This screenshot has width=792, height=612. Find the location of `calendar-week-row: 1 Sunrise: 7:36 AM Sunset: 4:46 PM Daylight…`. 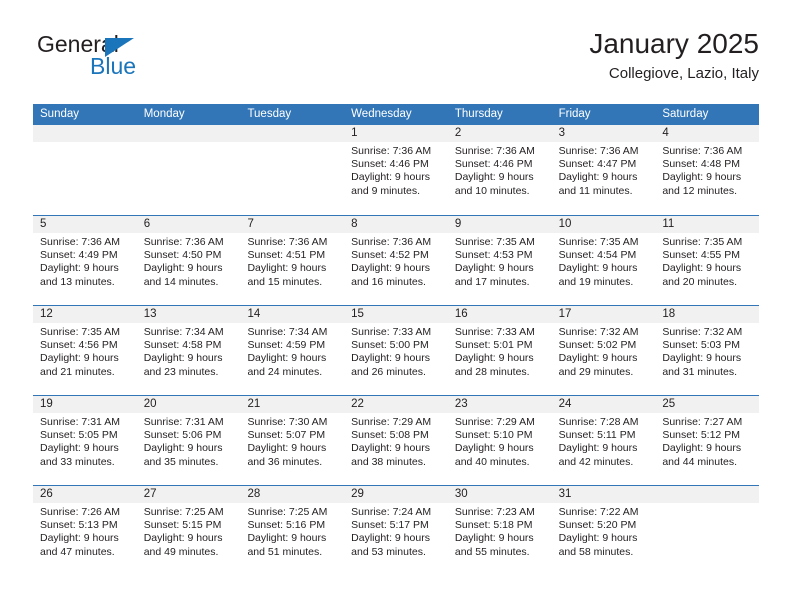

calendar-week-row: 1 Sunrise: 7:36 AM Sunset: 4:46 PM Daylight… is located at coordinates (396, 170).